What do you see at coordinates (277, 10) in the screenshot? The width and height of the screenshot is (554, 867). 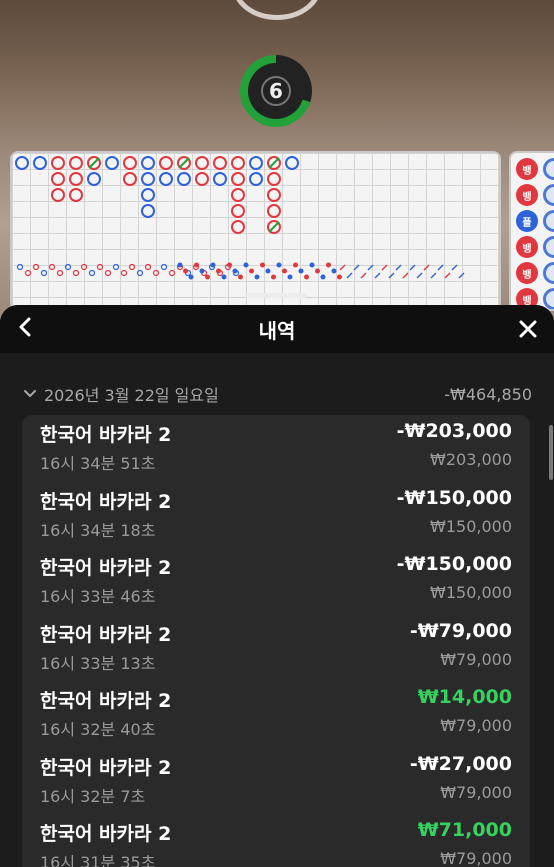 I see `decorative-arc` at bounding box center [277, 10].